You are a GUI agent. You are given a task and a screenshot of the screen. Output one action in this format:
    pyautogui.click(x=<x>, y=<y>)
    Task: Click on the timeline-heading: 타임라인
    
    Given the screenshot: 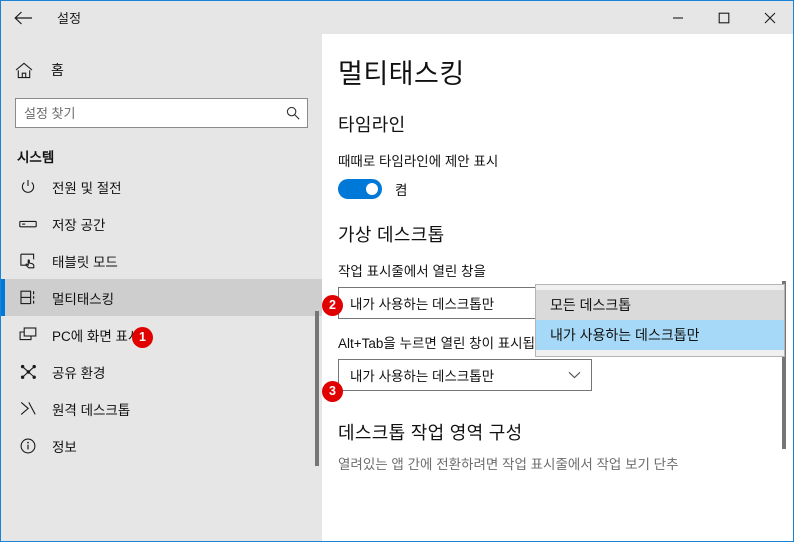 What is the action you would take?
    pyautogui.click(x=372, y=125)
    